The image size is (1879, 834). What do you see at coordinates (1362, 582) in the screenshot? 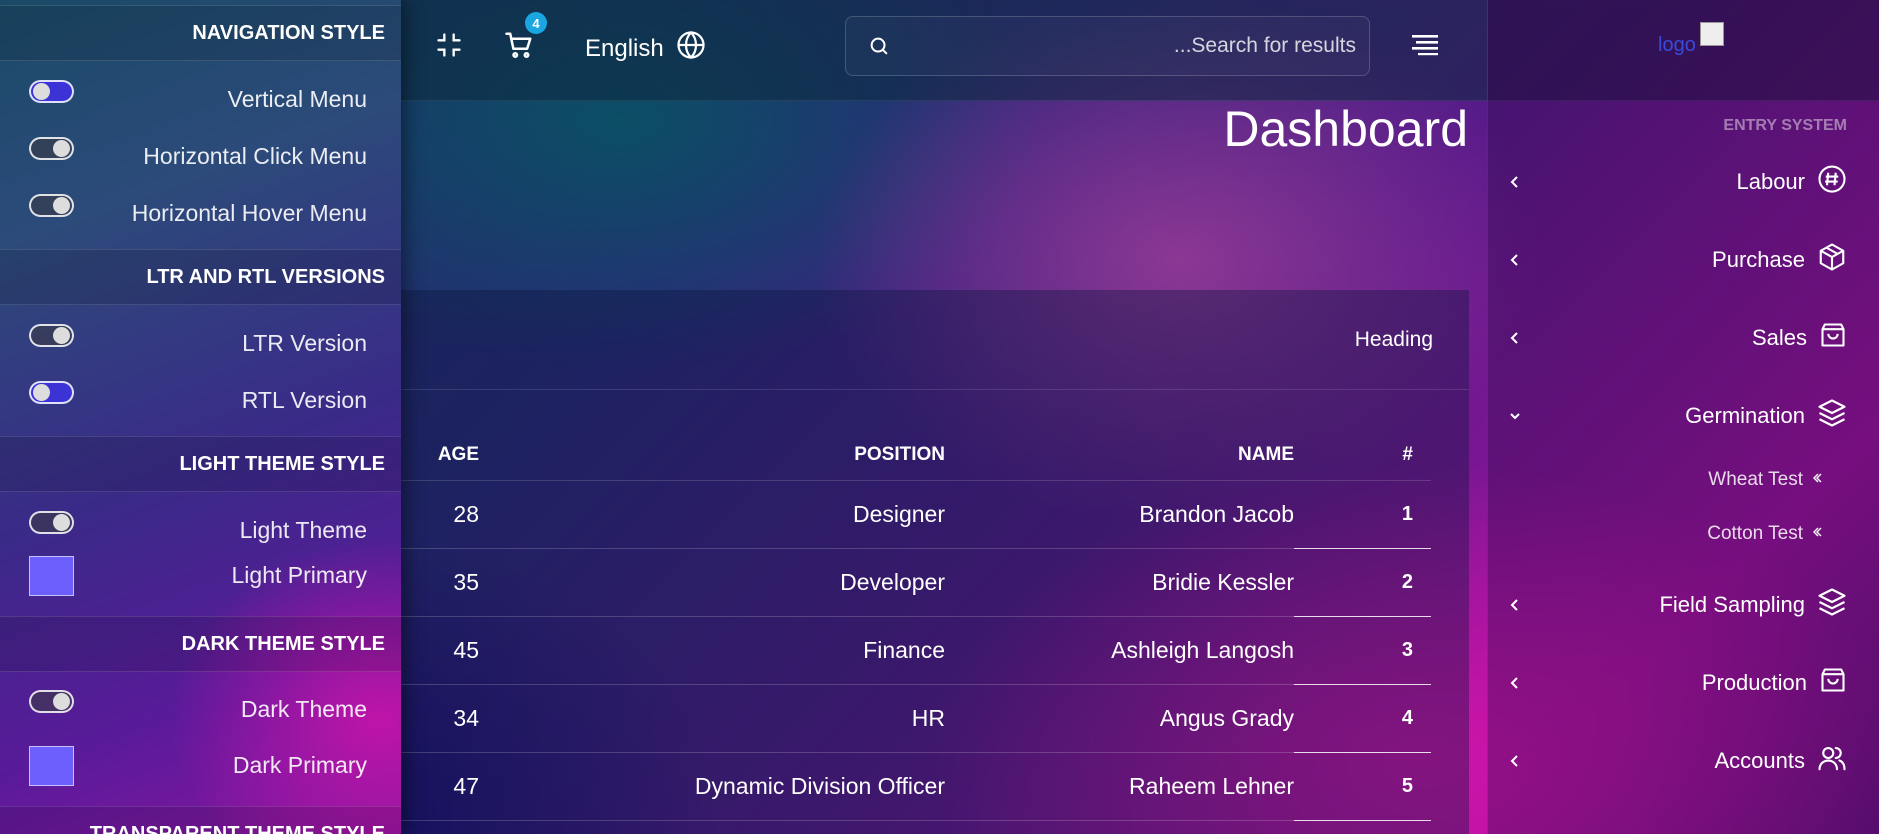
I see `cell-number: 2` at bounding box center [1362, 582].